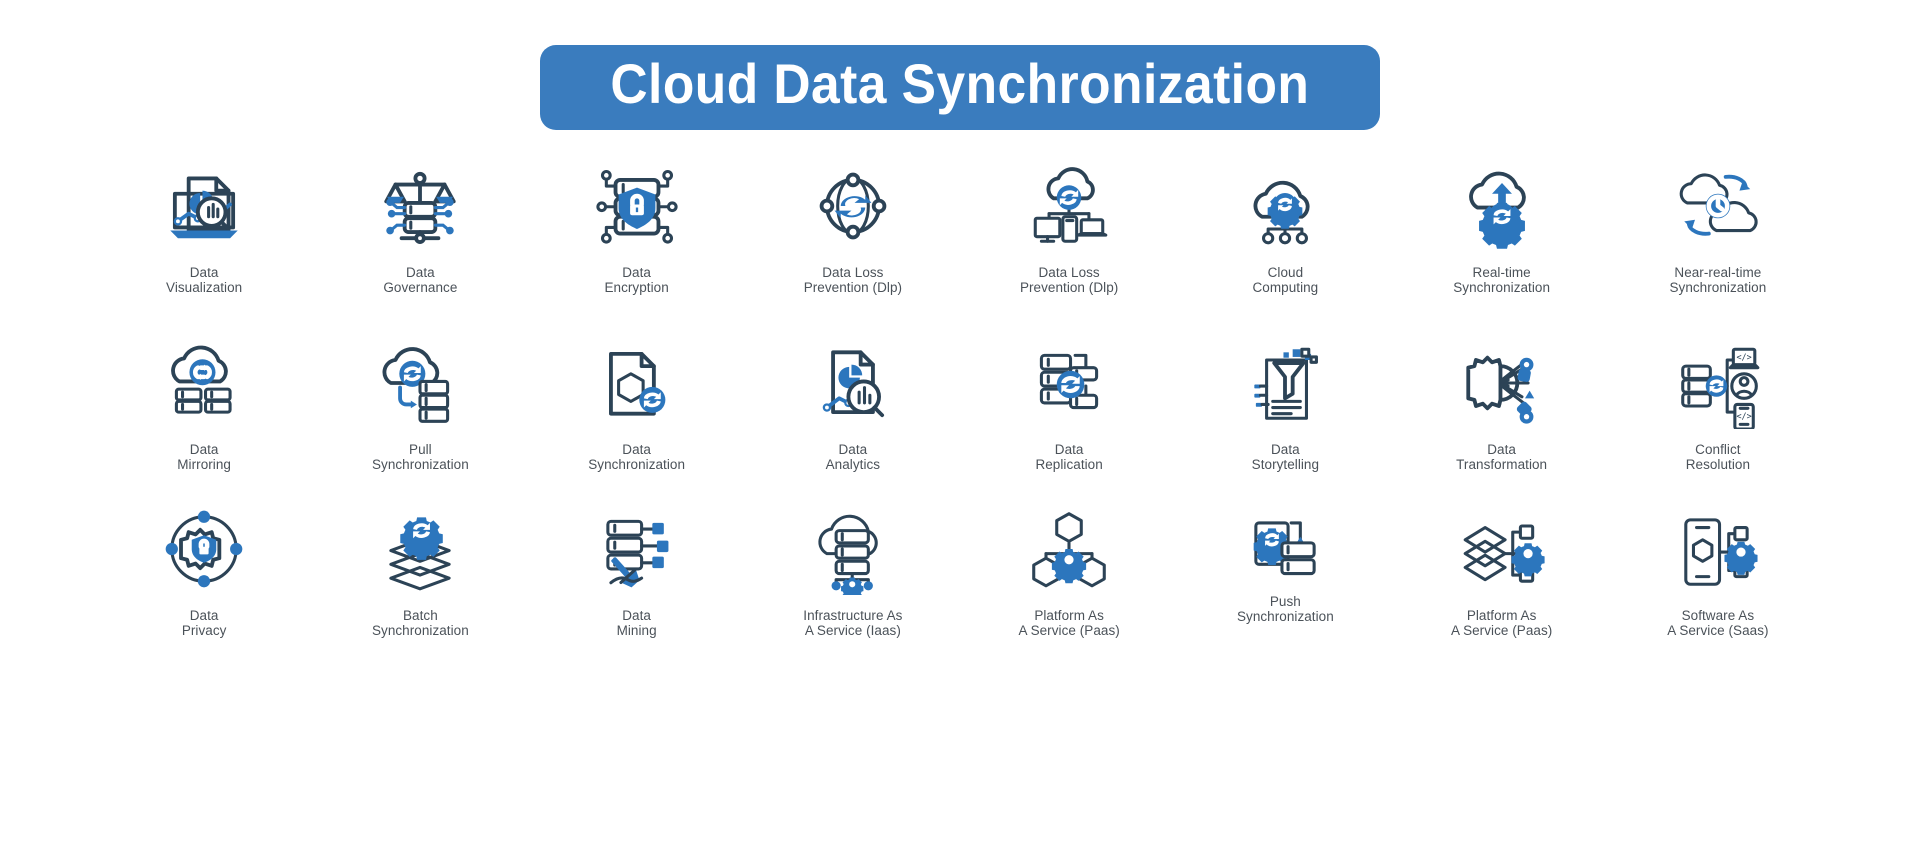  I want to click on icon-cell-data-transformation: Data Transformation, so click(1502, 418).